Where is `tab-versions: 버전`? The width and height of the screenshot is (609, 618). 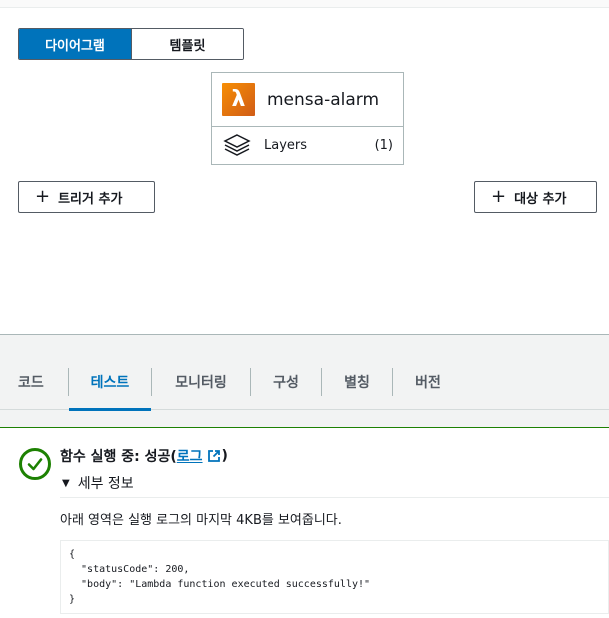
tab-versions: 버전 is located at coordinates (428, 382).